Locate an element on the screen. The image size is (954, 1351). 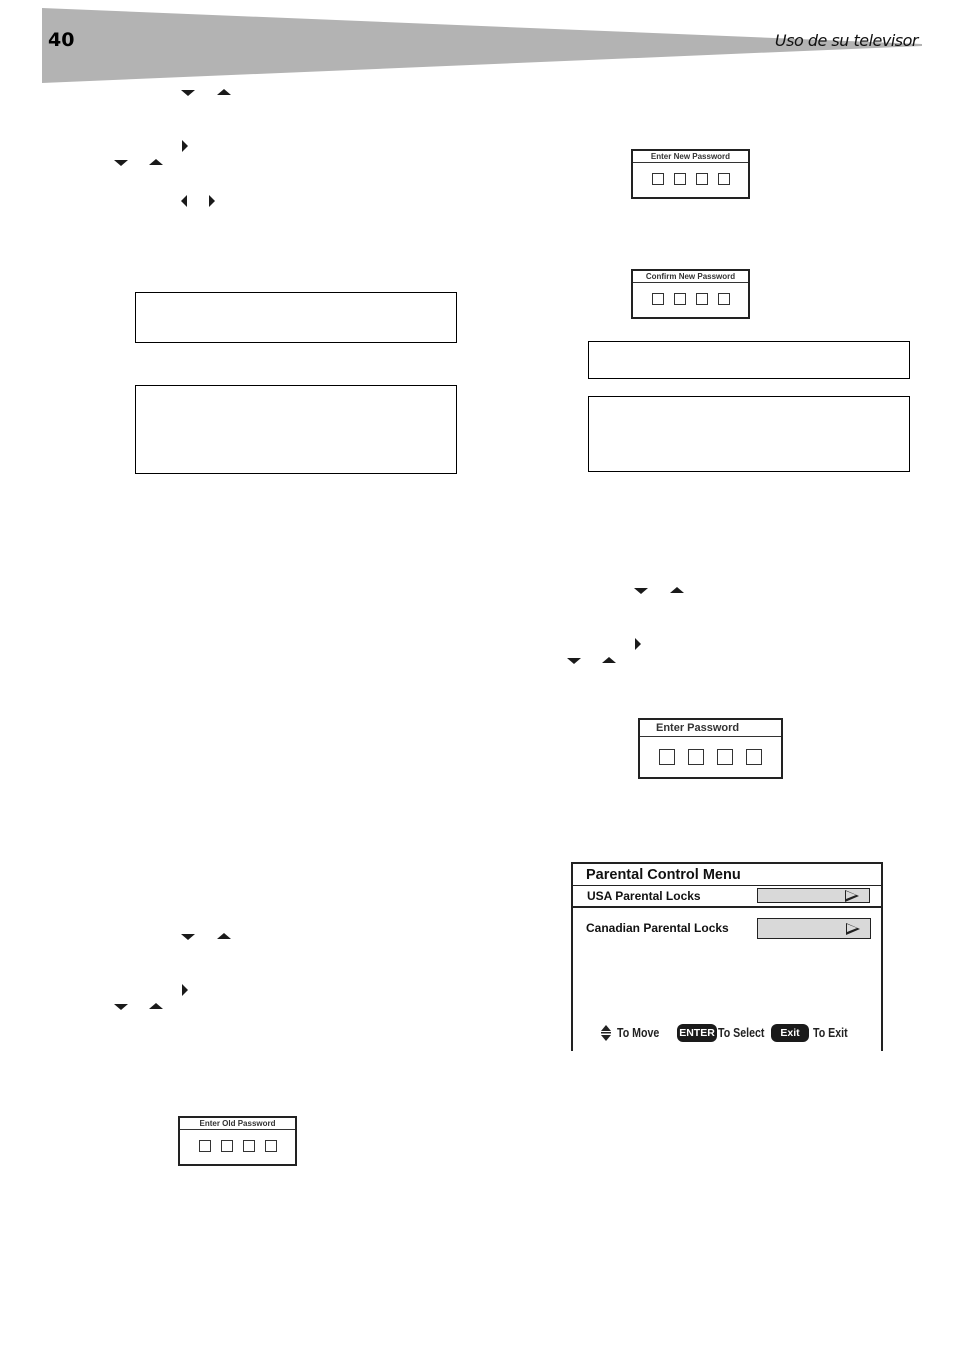
up-down-arrows-icon is located at coordinates (606, 1033).